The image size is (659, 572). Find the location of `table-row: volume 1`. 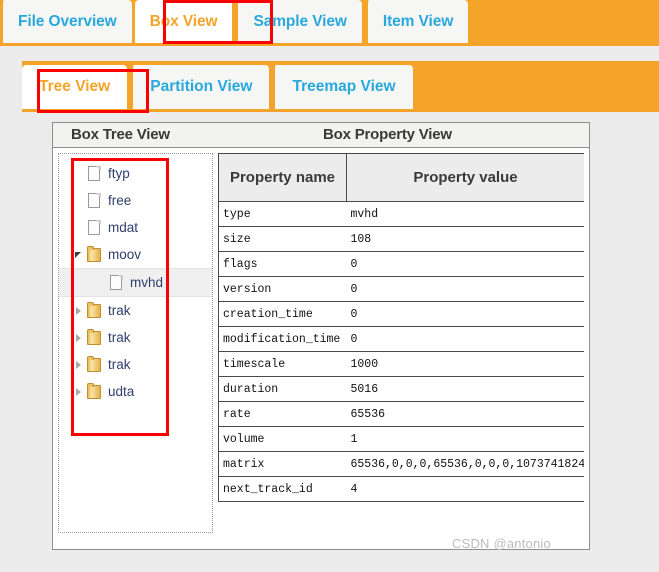

table-row: volume 1 is located at coordinates (401, 439).